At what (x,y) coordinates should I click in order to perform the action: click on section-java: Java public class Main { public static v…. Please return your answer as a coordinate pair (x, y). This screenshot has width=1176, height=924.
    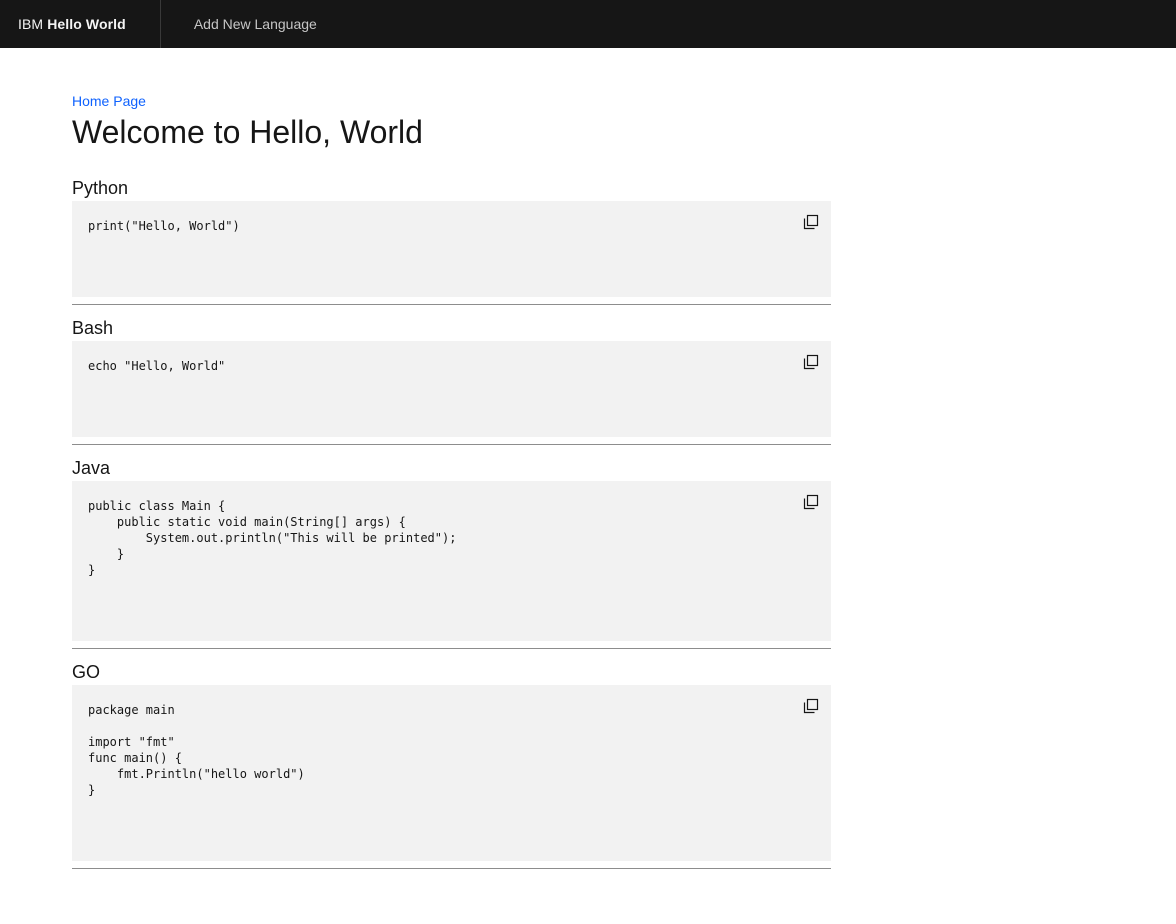
    Looking at the image, I should click on (451, 553).